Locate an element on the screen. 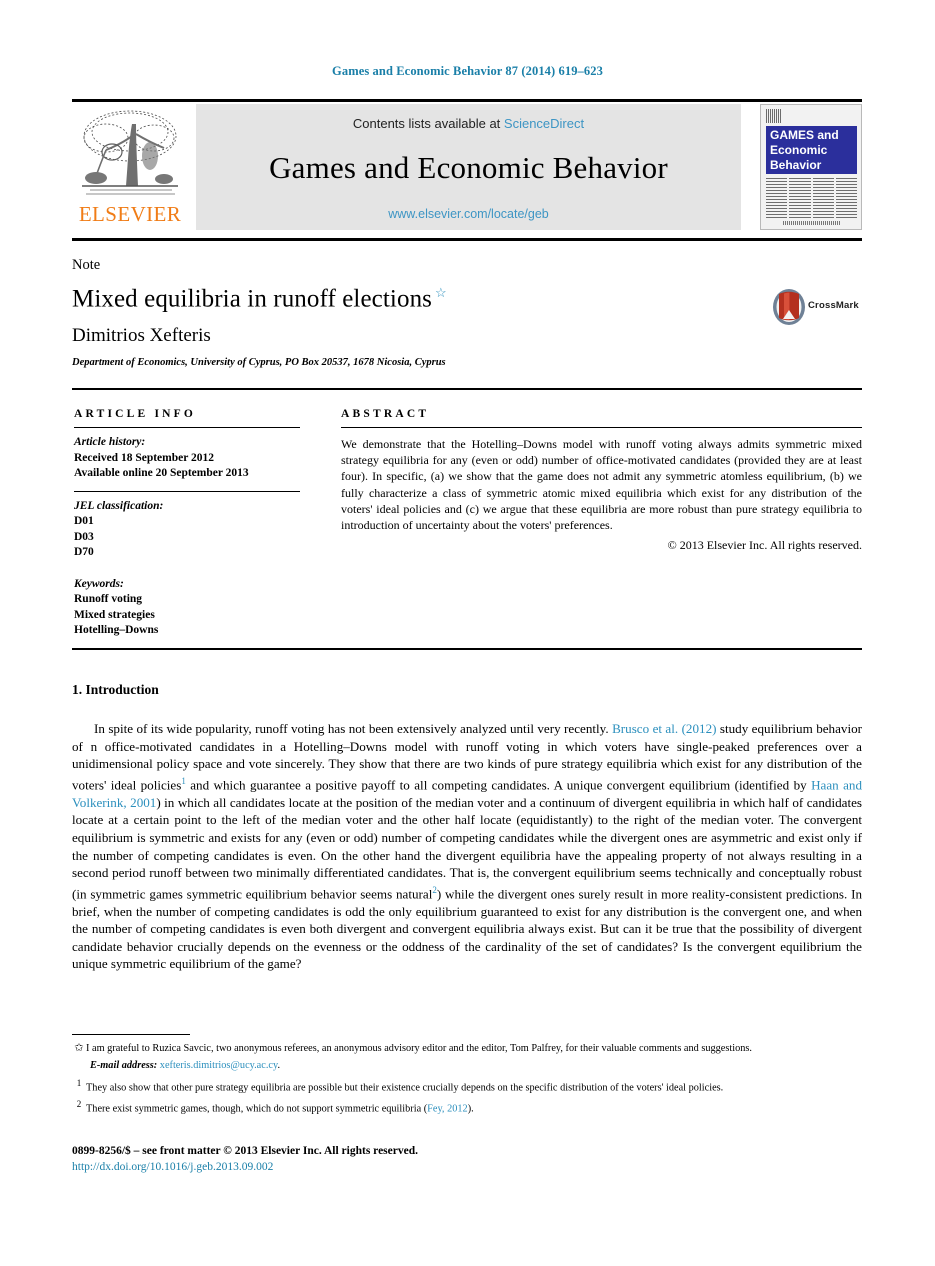 The height and width of the screenshot is (1266, 935). cover-footer-texture is located at coordinates (812, 223).